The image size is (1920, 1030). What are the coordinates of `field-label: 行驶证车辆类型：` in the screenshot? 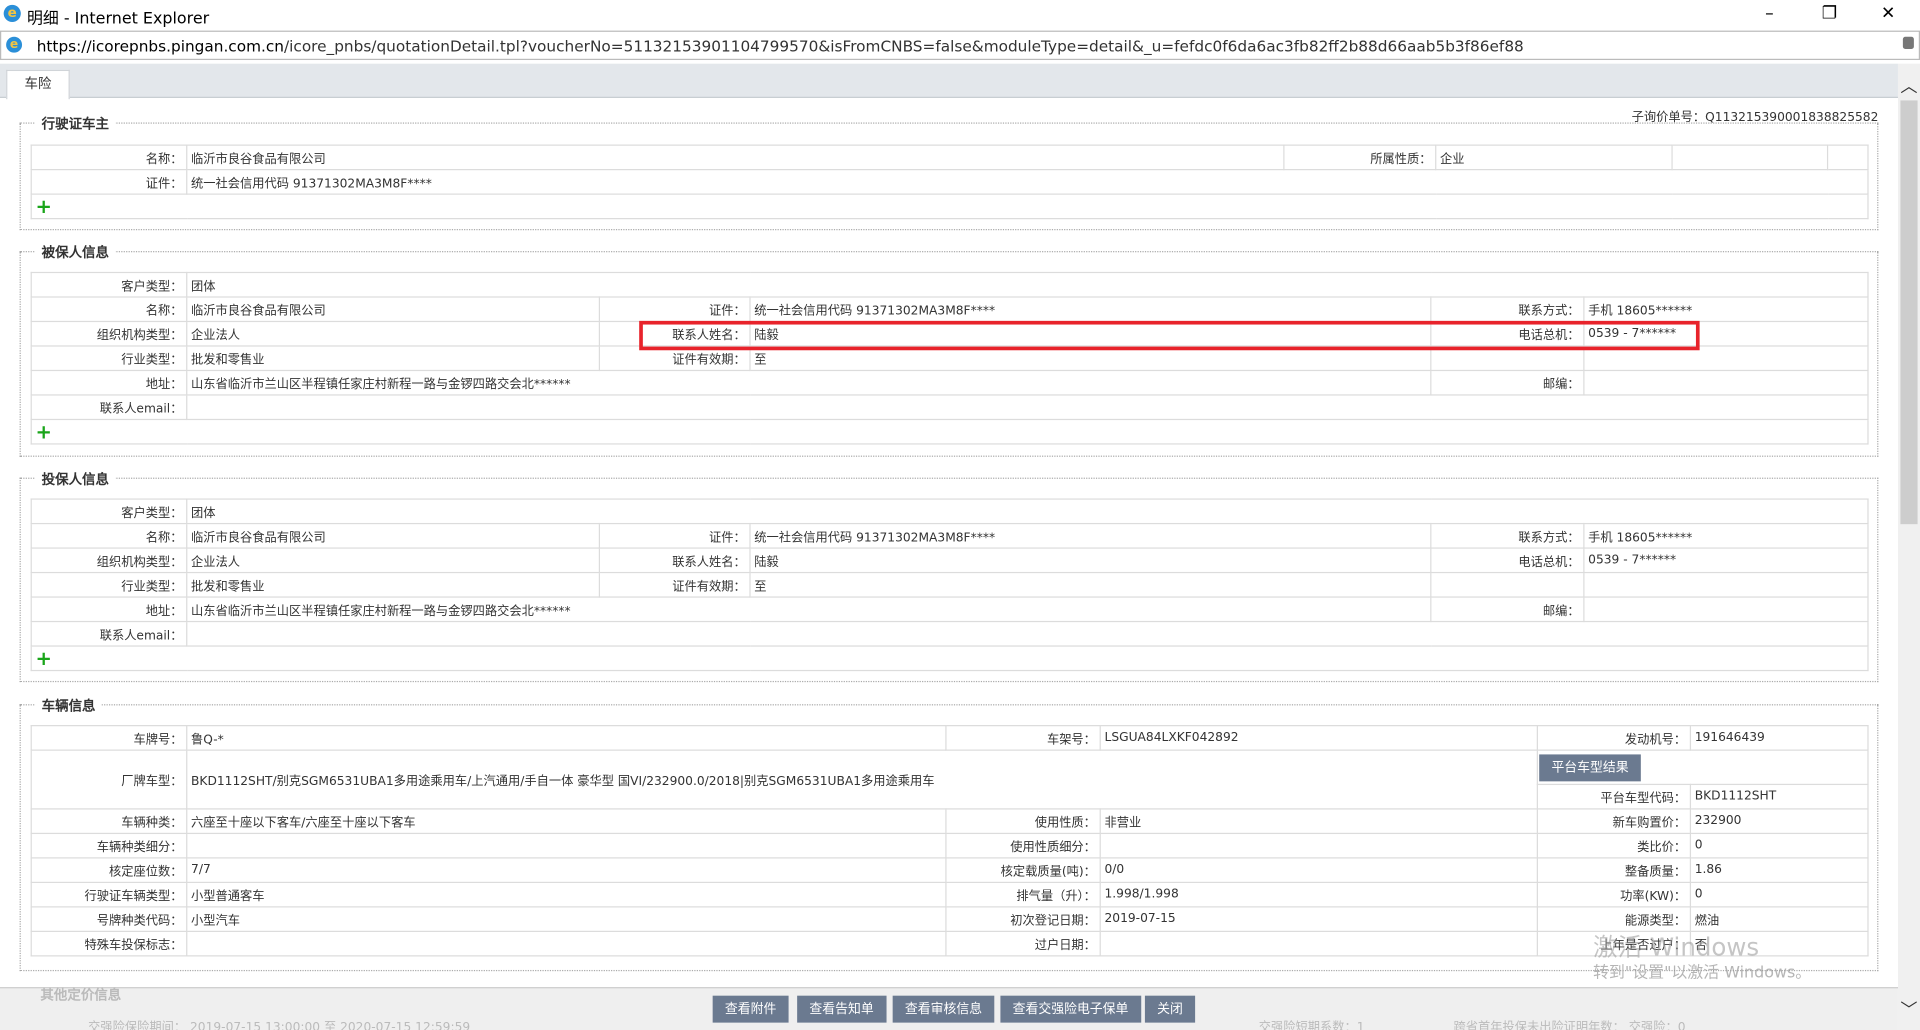 It's located at (109, 894).